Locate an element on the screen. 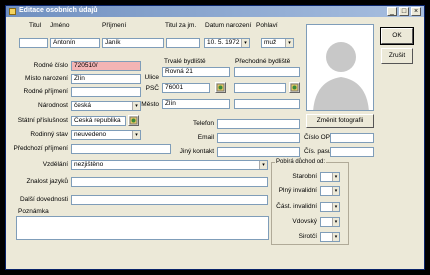  narodnost-label: Národnost is located at coordinates (53, 105).